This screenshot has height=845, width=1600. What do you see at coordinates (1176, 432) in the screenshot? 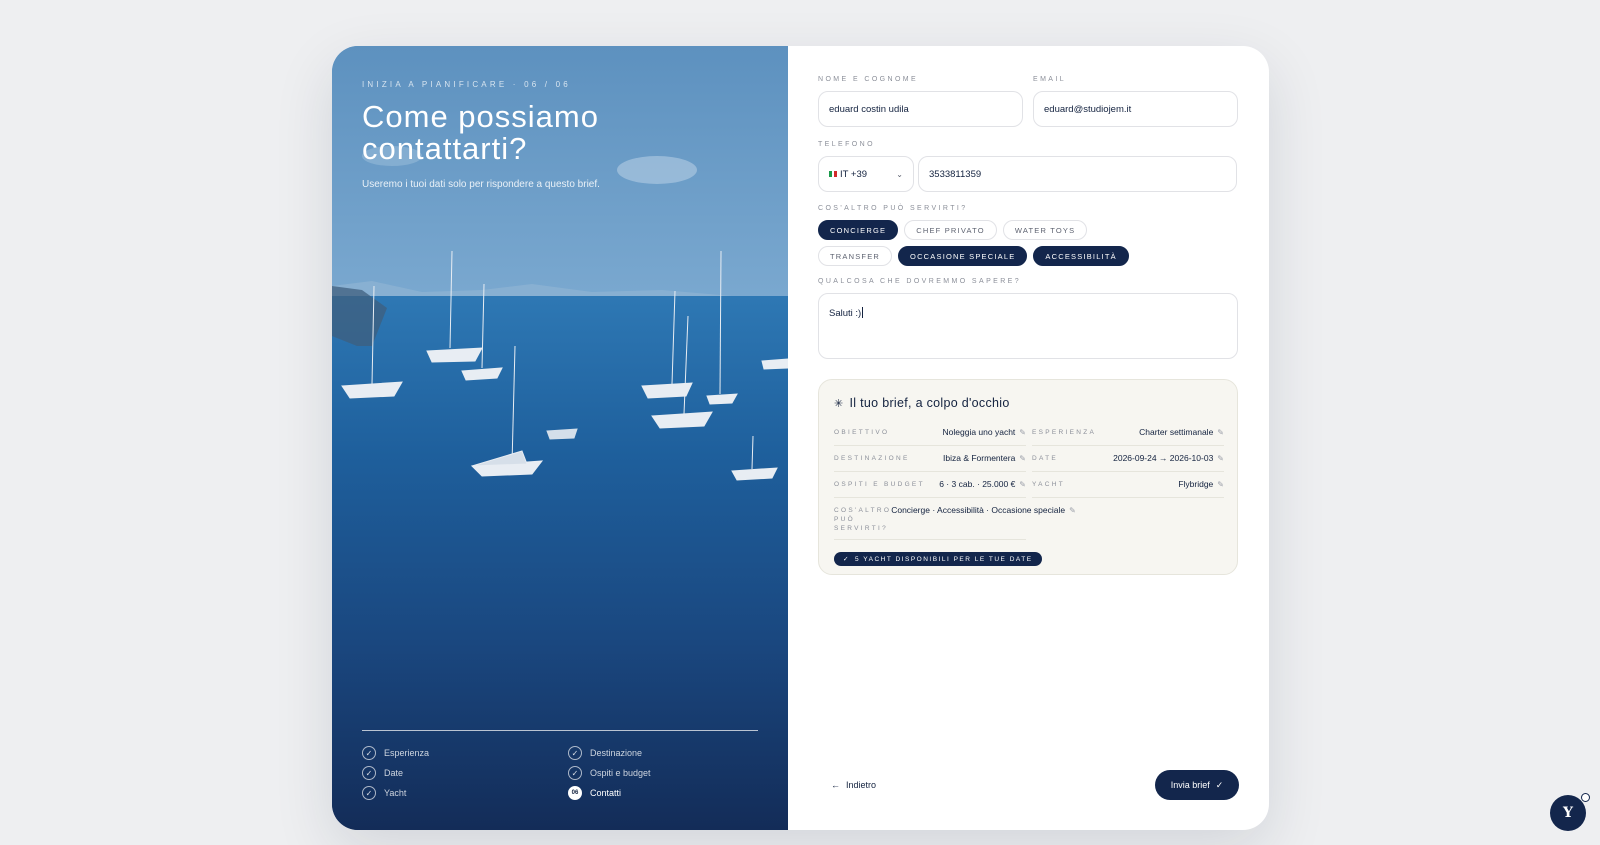
I see `brief-value: Charter settimanale` at bounding box center [1176, 432].